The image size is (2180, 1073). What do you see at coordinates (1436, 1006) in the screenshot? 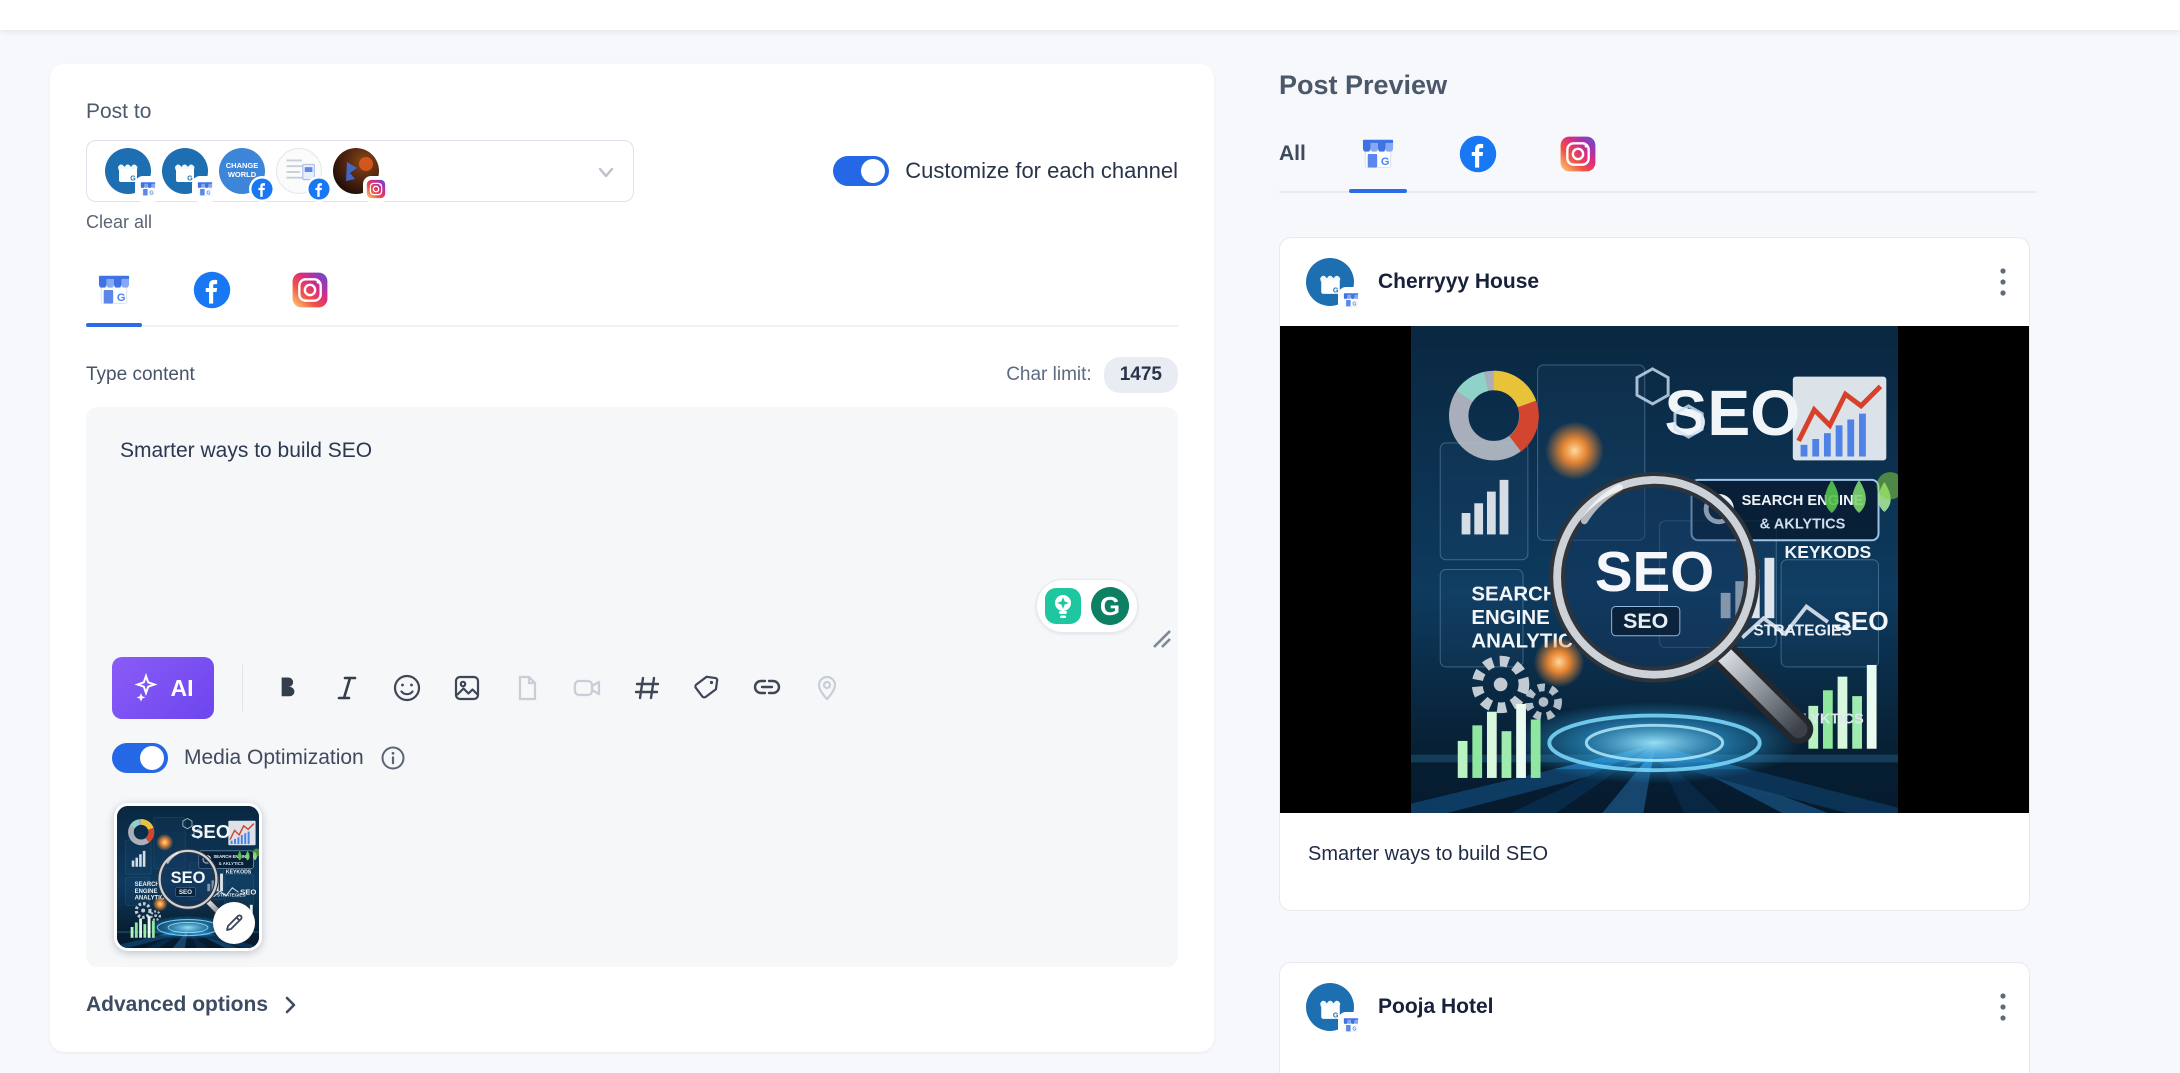
I see `account-name: Pooja Hotel` at bounding box center [1436, 1006].